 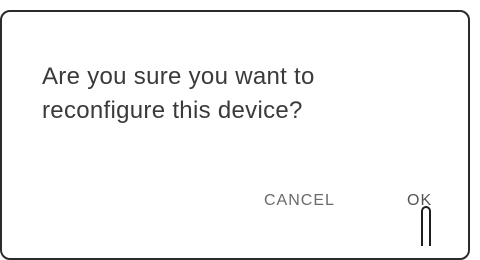 What do you see at coordinates (172, 110) in the screenshot?
I see `dialog-message-line-2: reconfigure this device?` at bounding box center [172, 110].